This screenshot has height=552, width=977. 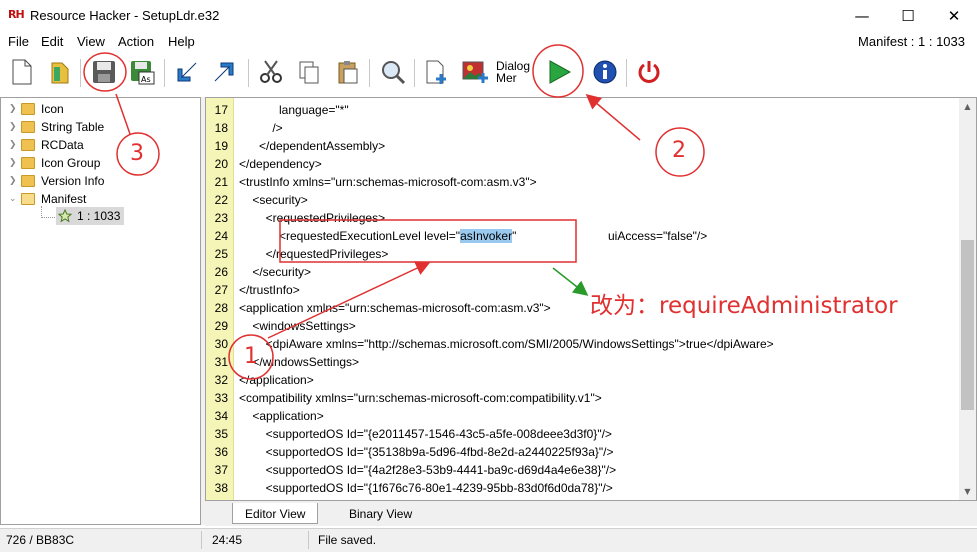 What do you see at coordinates (393, 72) in the screenshot?
I see `find-icon` at bounding box center [393, 72].